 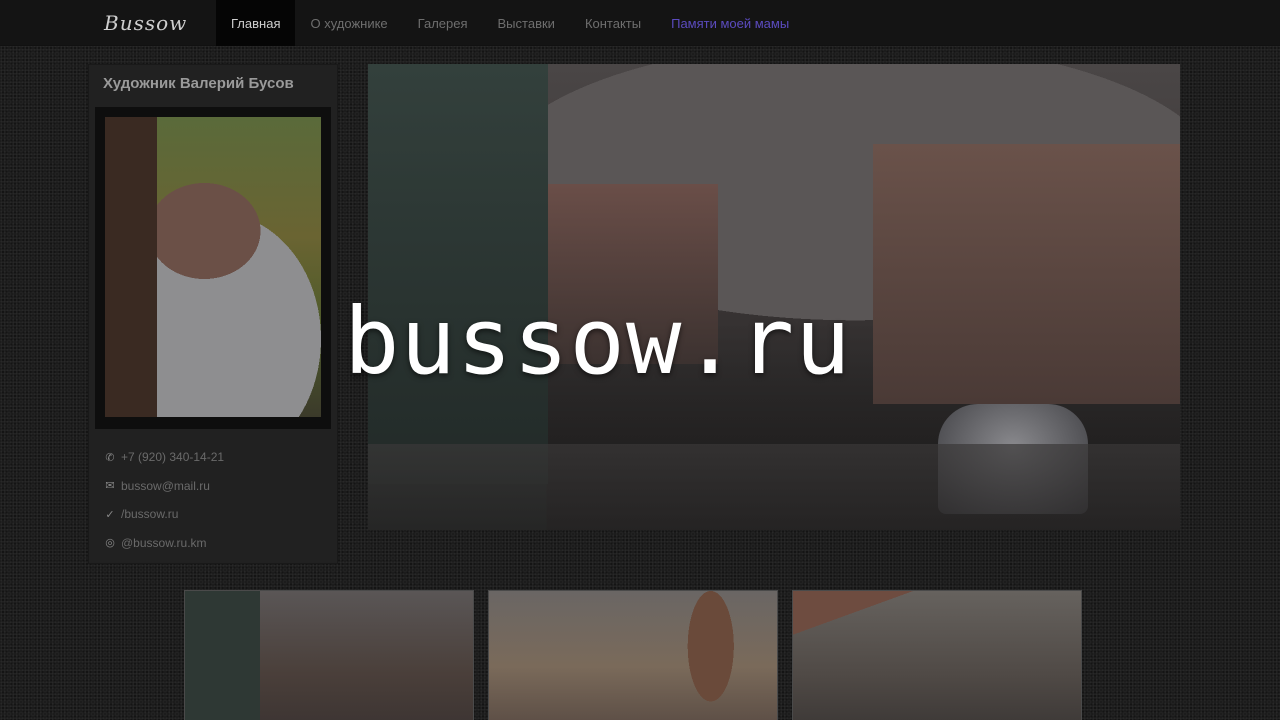 What do you see at coordinates (110, 543) in the screenshot?
I see `instagram-icon: ◎` at bounding box center [110, 543].